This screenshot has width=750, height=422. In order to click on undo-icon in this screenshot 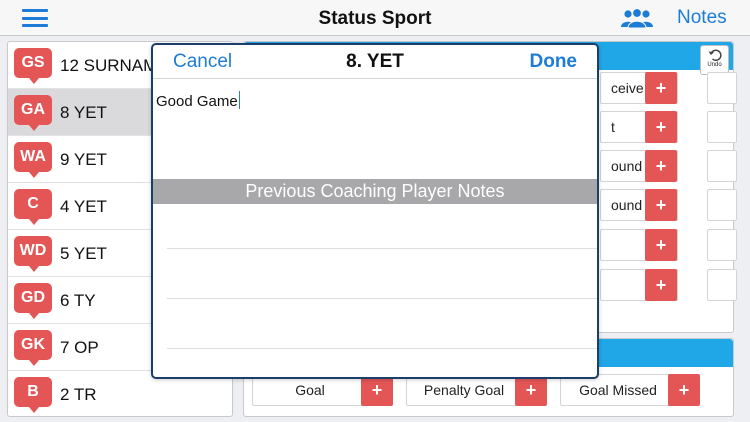, I will do `click(715, 55)`.